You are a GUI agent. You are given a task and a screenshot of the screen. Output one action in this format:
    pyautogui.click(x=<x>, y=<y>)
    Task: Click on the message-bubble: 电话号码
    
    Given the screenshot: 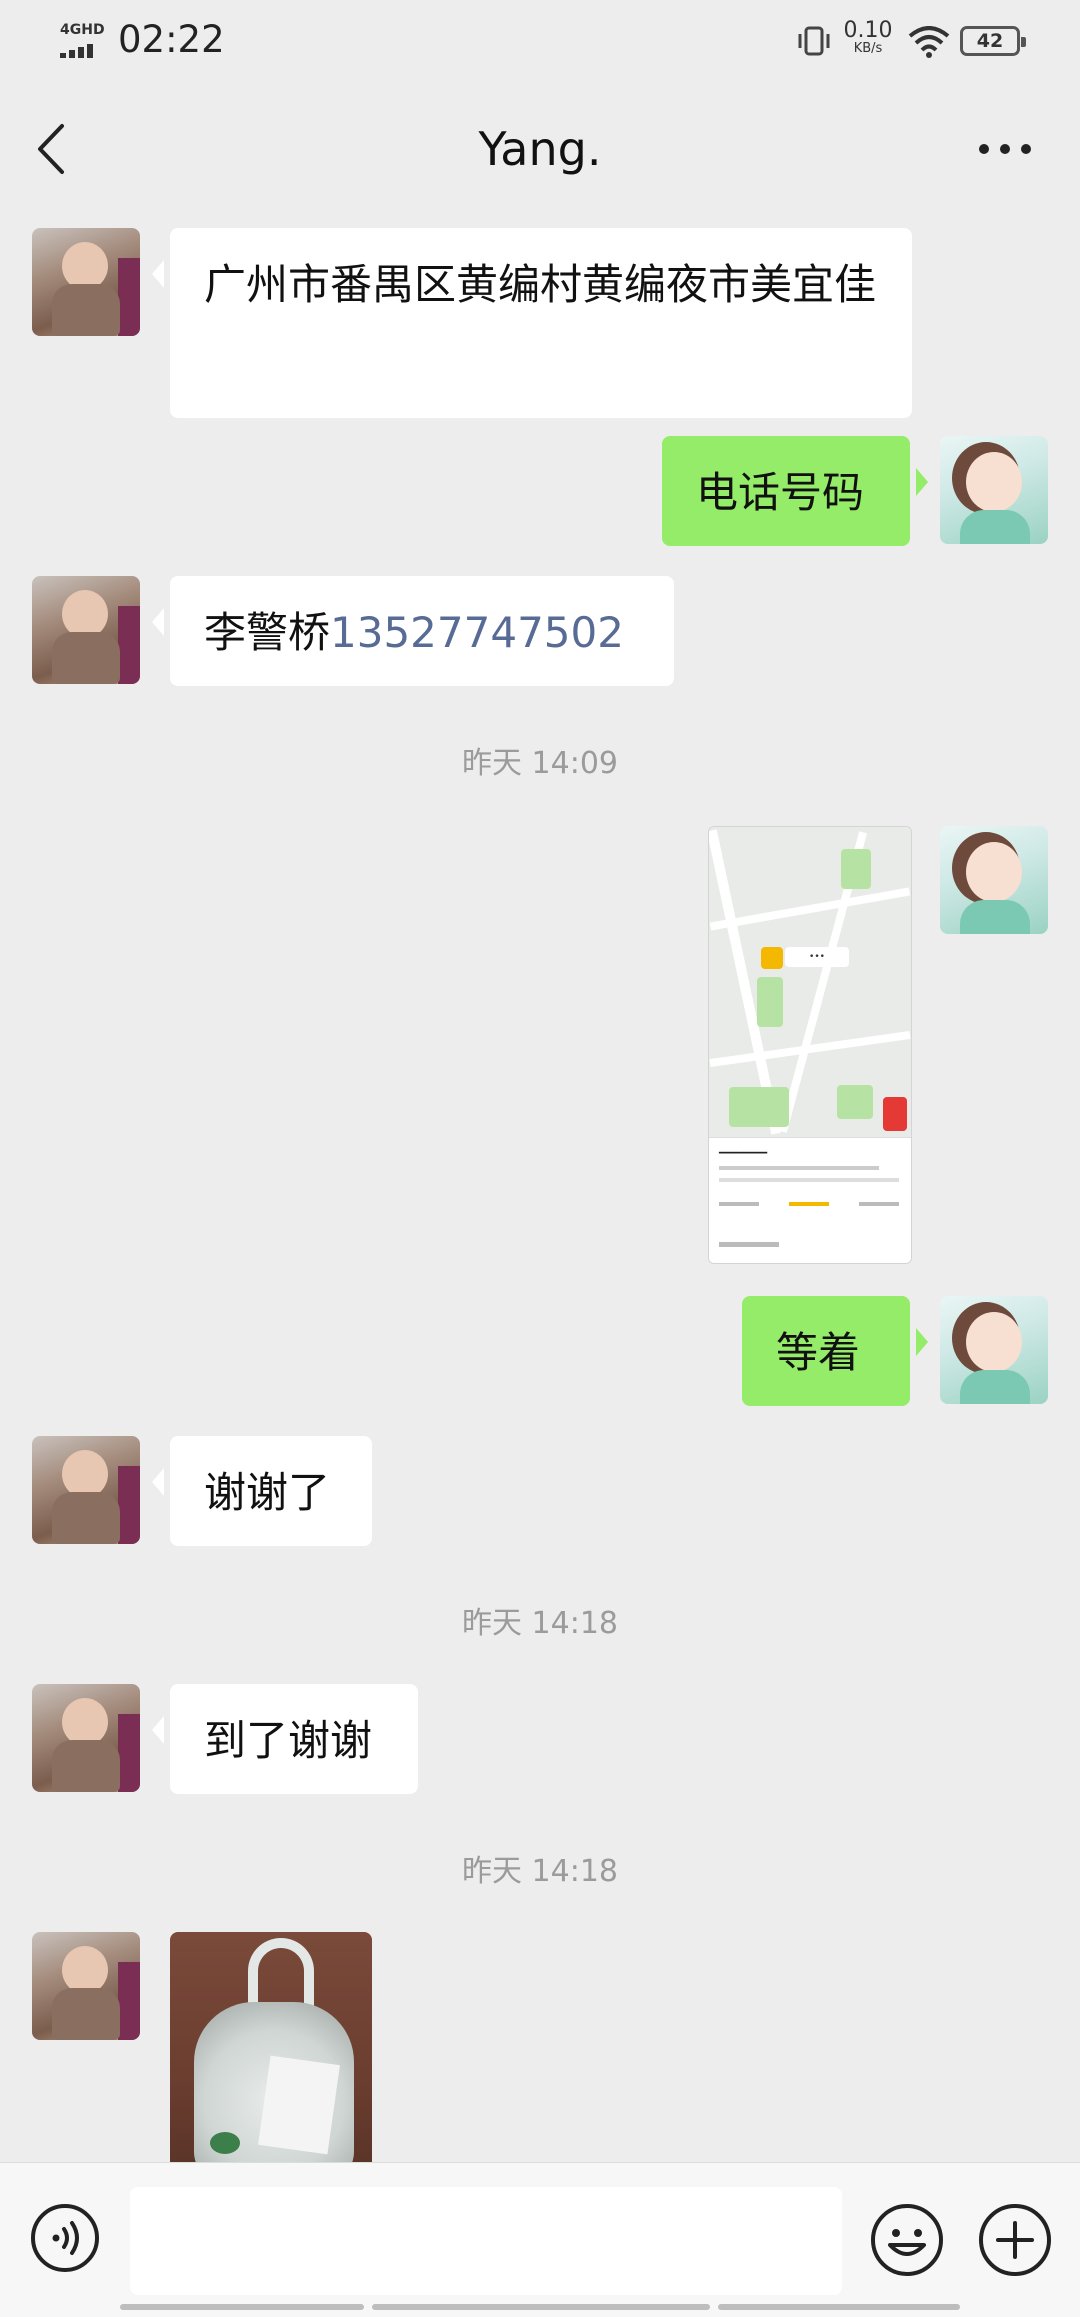 What is the action you would take?
    pyautogui.click(x=795, y=491)
    